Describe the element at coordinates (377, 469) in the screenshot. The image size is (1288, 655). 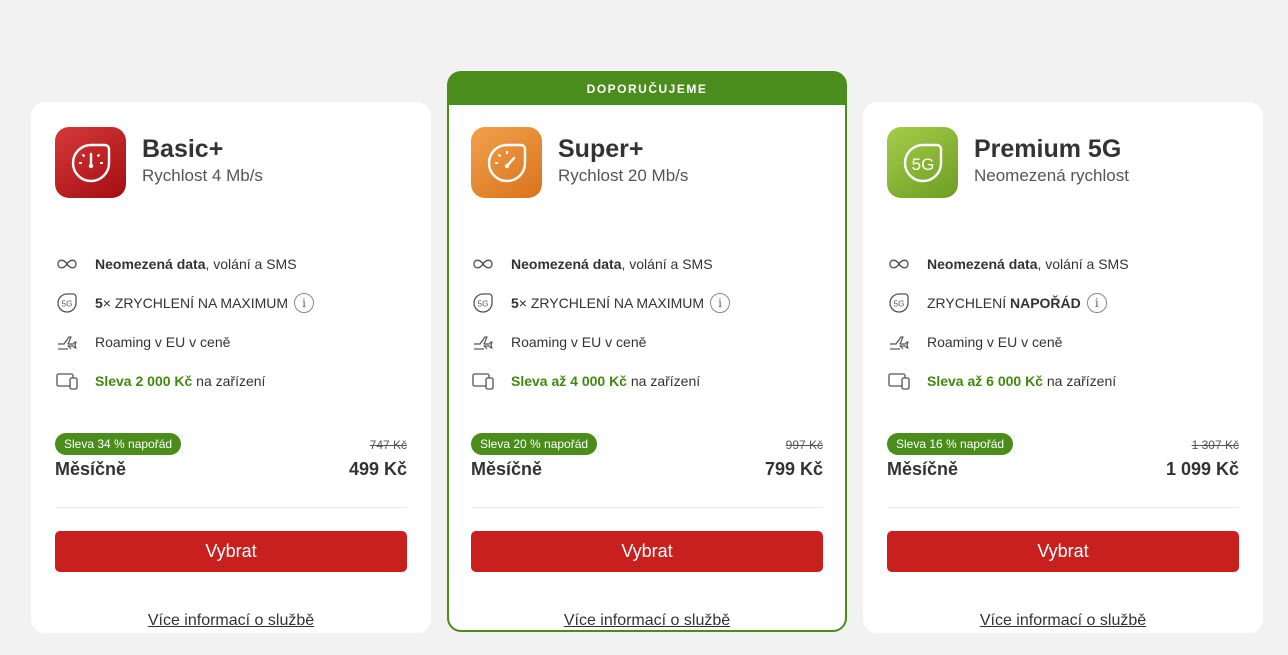
I see `monthly-price: 499 Kč` at that location.